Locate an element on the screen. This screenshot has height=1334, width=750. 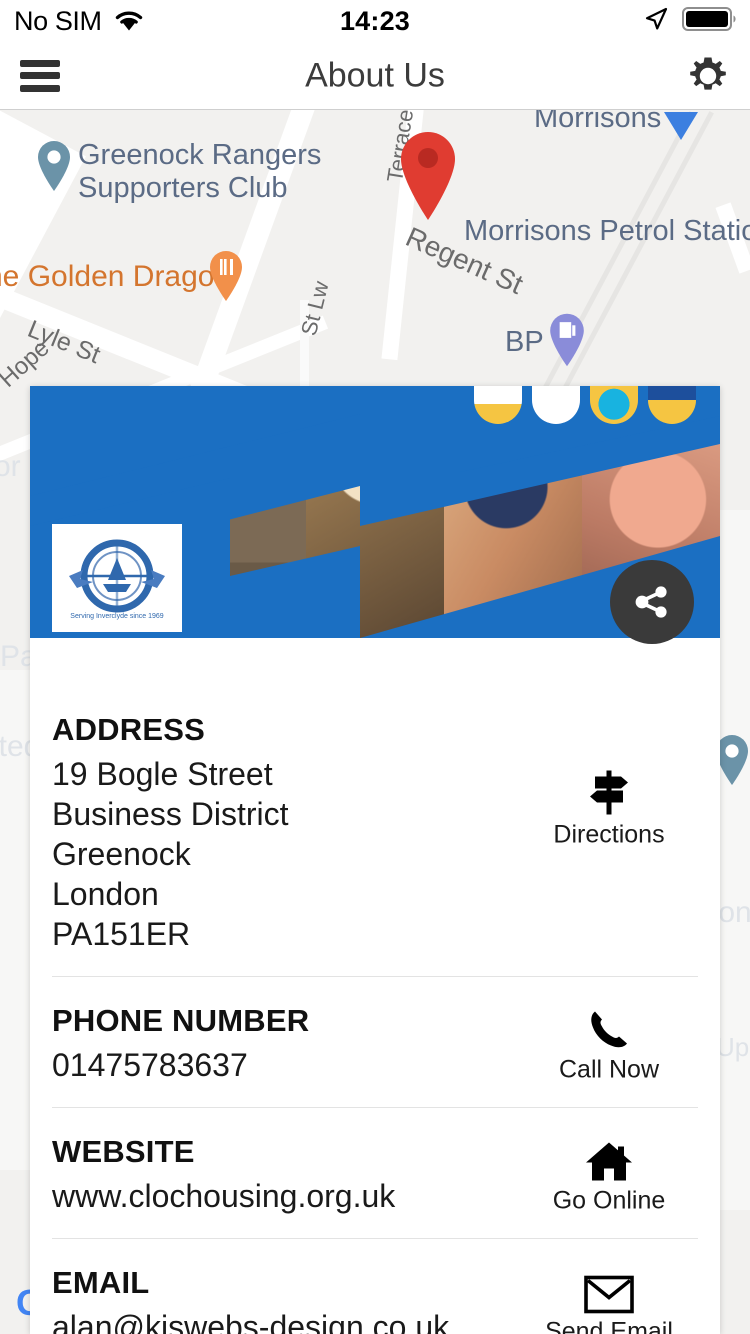
share-button is located at coordinates (652, 602).